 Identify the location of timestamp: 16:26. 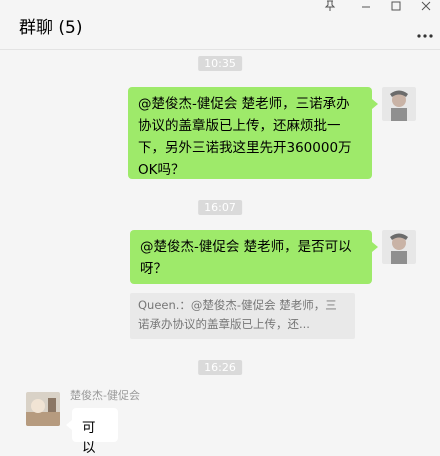
(220, 367).